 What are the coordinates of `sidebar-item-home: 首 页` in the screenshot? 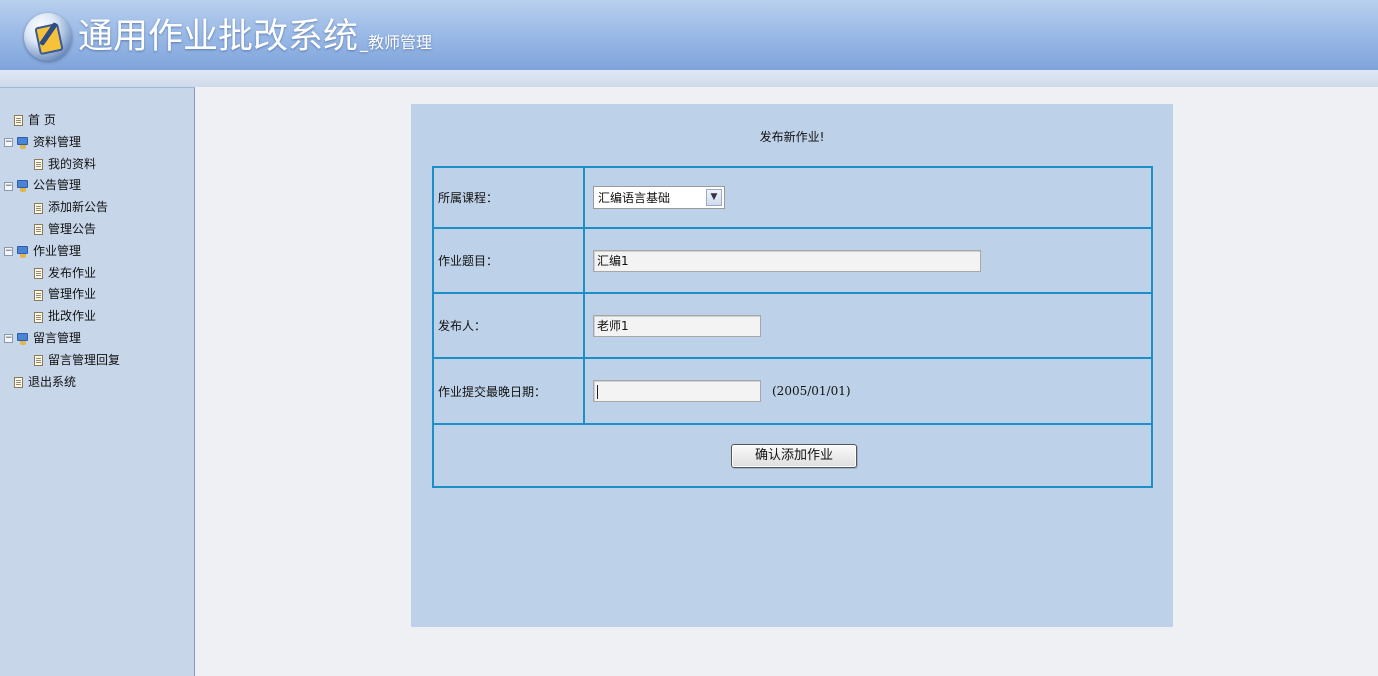 It's located at (62, 121).